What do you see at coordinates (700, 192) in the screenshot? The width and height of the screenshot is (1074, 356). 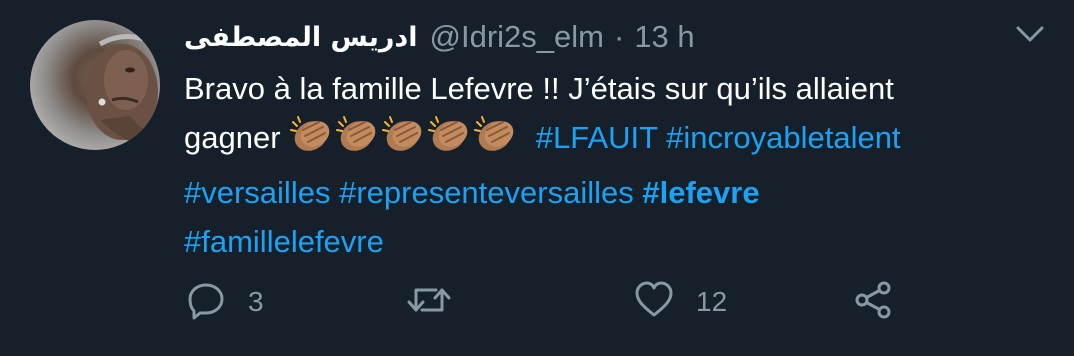 I see `hashtag-lefevre: #lefevre` at bounding box center [700, 192].